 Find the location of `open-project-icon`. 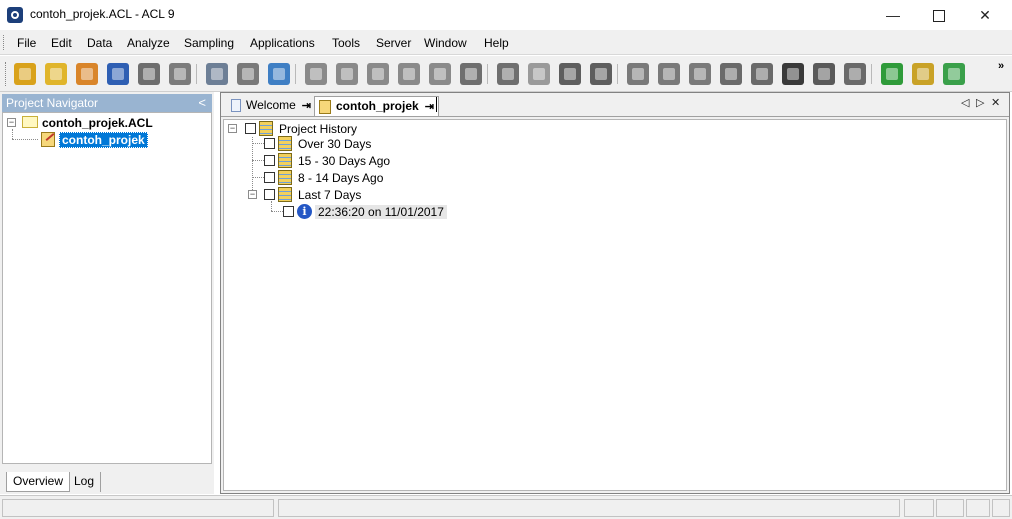

open-project-icon is located at coordinates (25, 74).